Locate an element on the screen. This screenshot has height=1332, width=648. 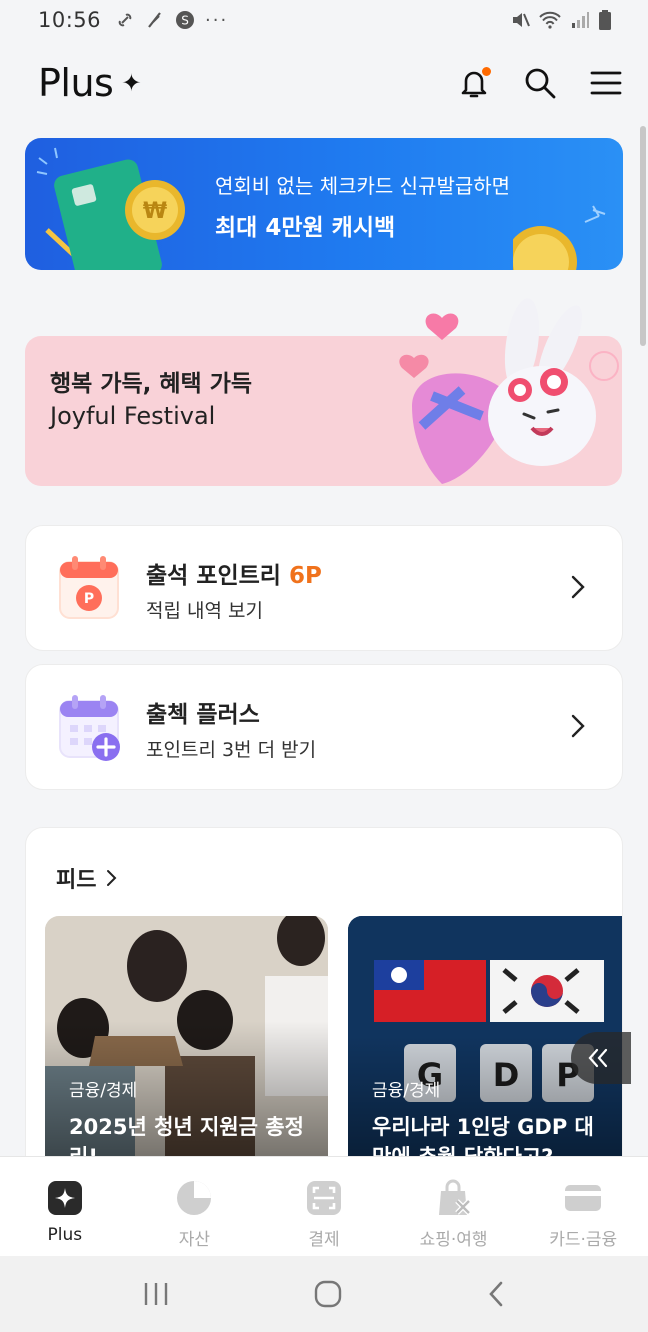
double-chevron-left-icon is located at coordinates (598, 1058).